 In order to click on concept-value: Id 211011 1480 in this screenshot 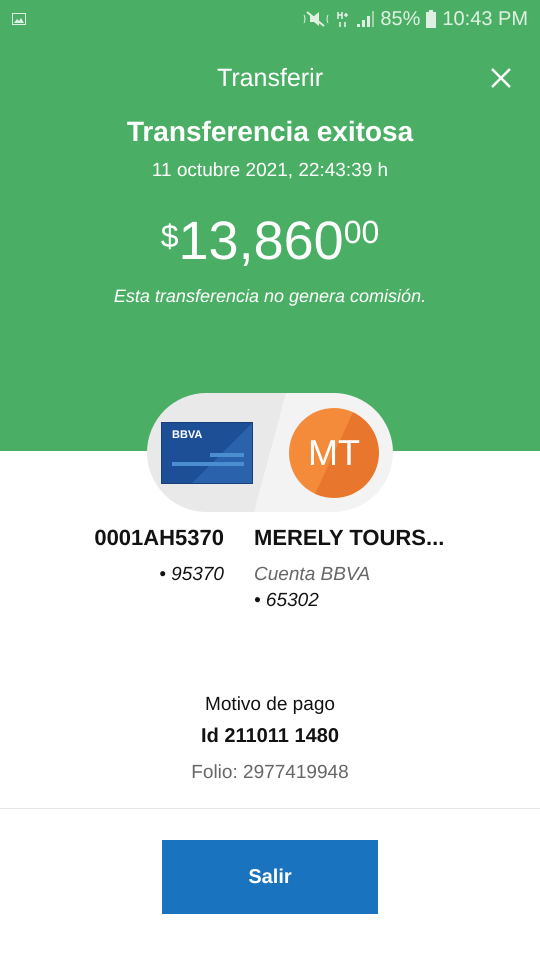, I will do `click(270, 736)`.